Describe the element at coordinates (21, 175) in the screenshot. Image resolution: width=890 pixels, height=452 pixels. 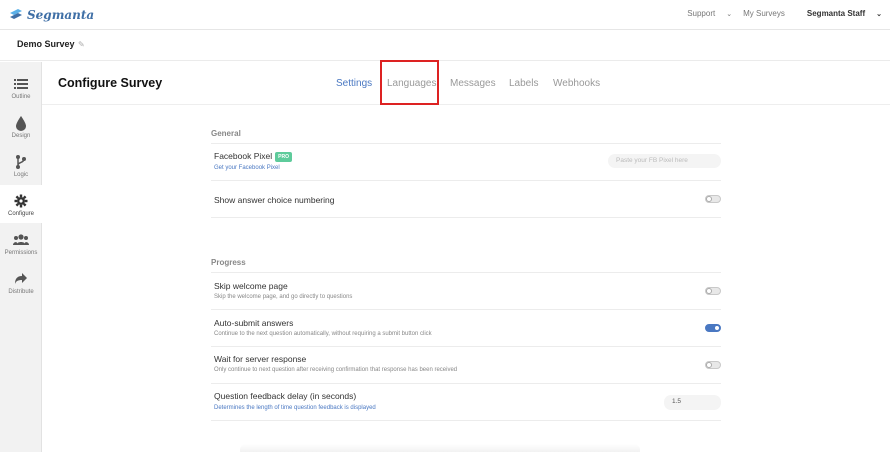
I see `sidebar-item-label: Logic` at that location.